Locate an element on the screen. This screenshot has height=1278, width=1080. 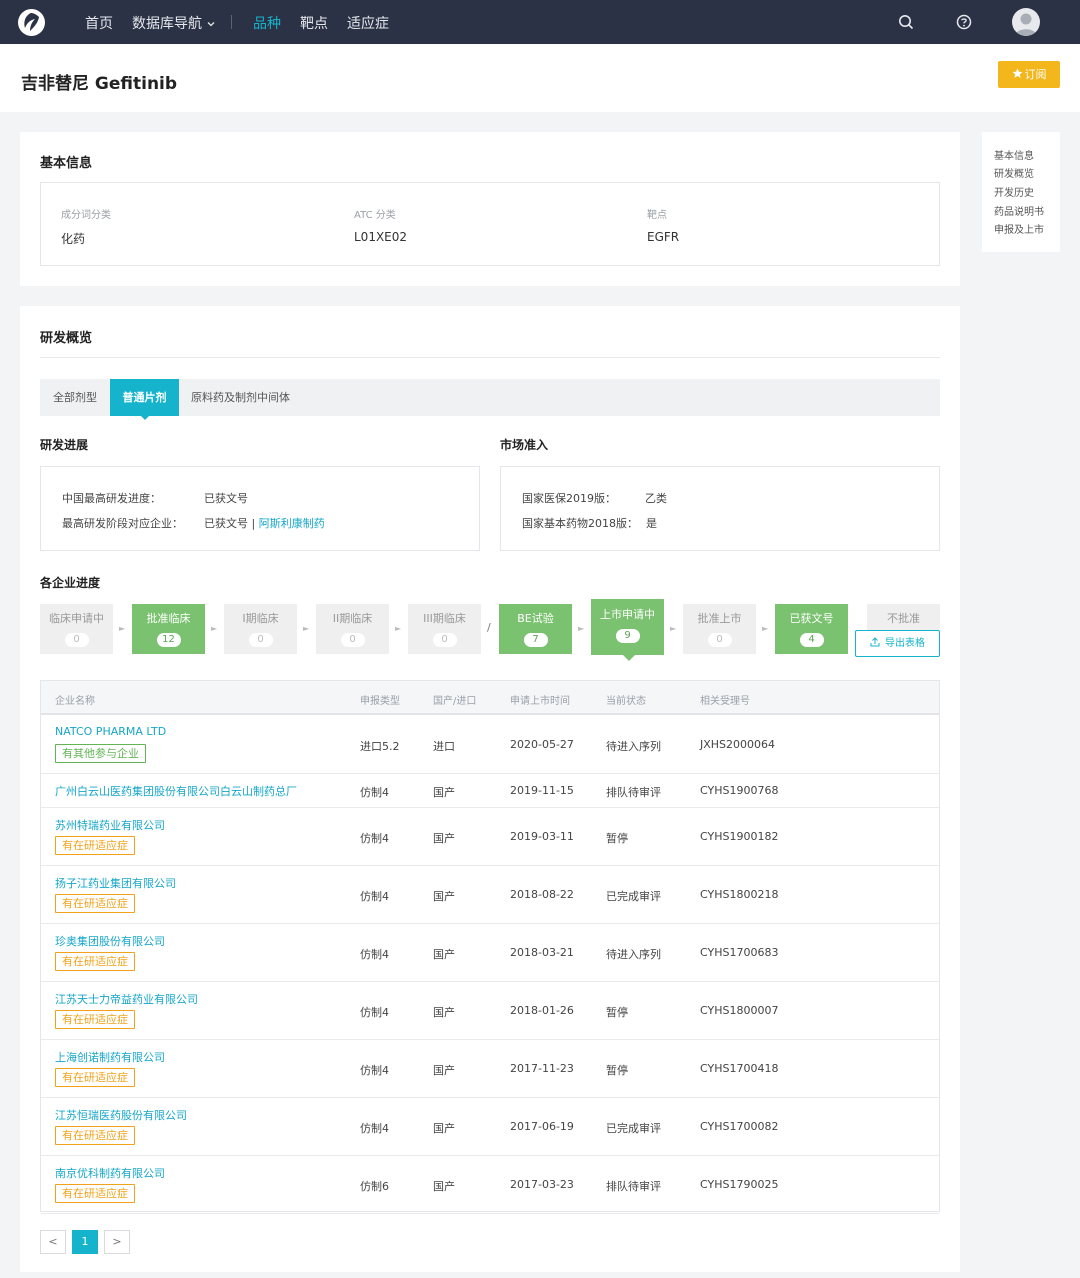
company-name: 江苏天士力帝益药业有限公司 is located at coordinates (126, 999).